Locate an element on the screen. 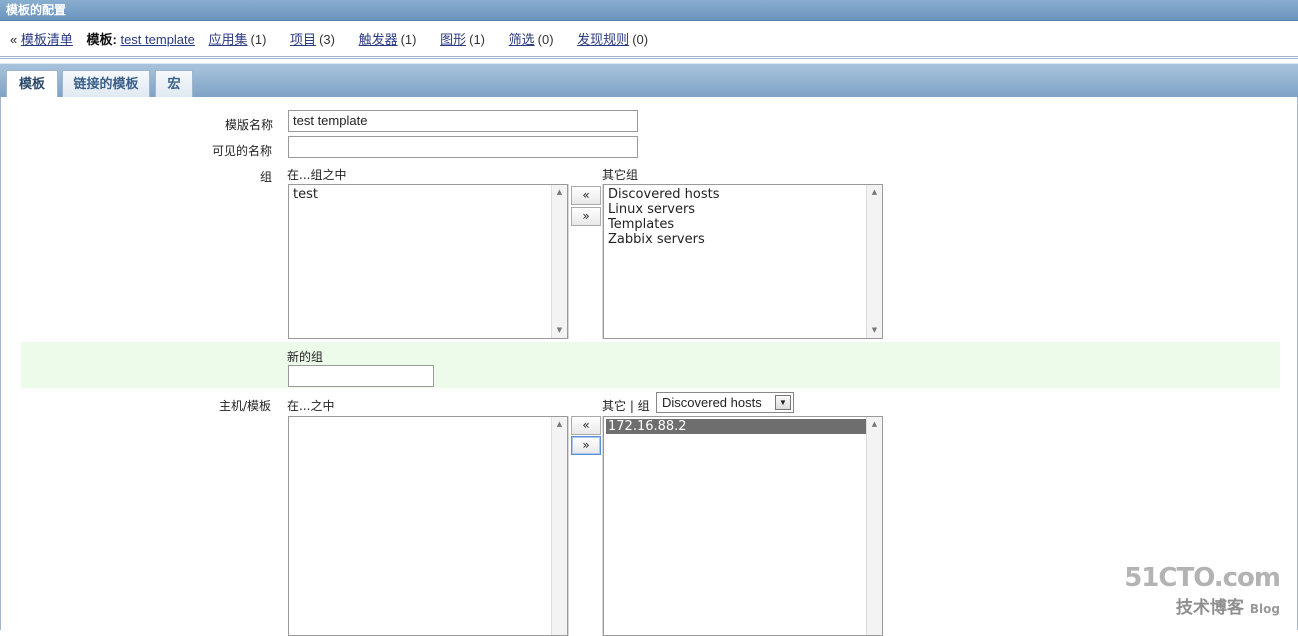 This screenshot has height=636, width=1298. other-hosts-listbox: 172.16.88.2 ▲ is located at coordinates (743, 526).